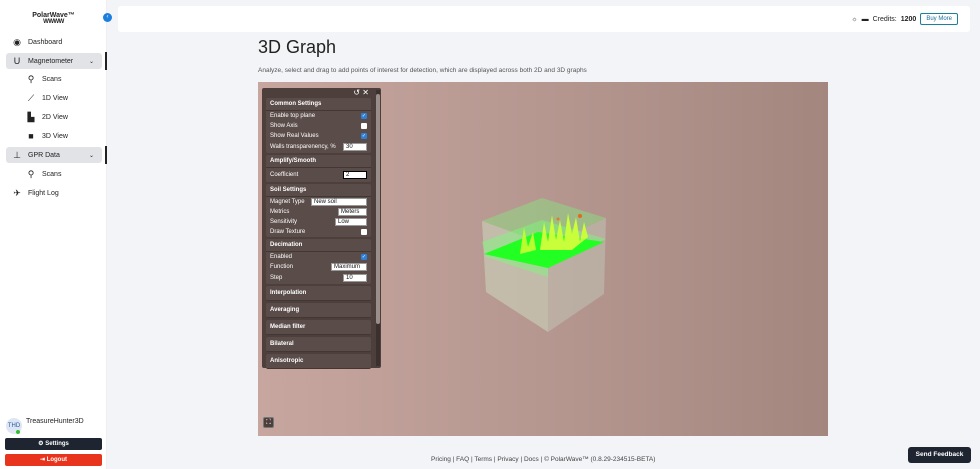 This screenshot has width=980, height=469. I want to click on user-name: TreasureHunter3D, so click(55, 421).